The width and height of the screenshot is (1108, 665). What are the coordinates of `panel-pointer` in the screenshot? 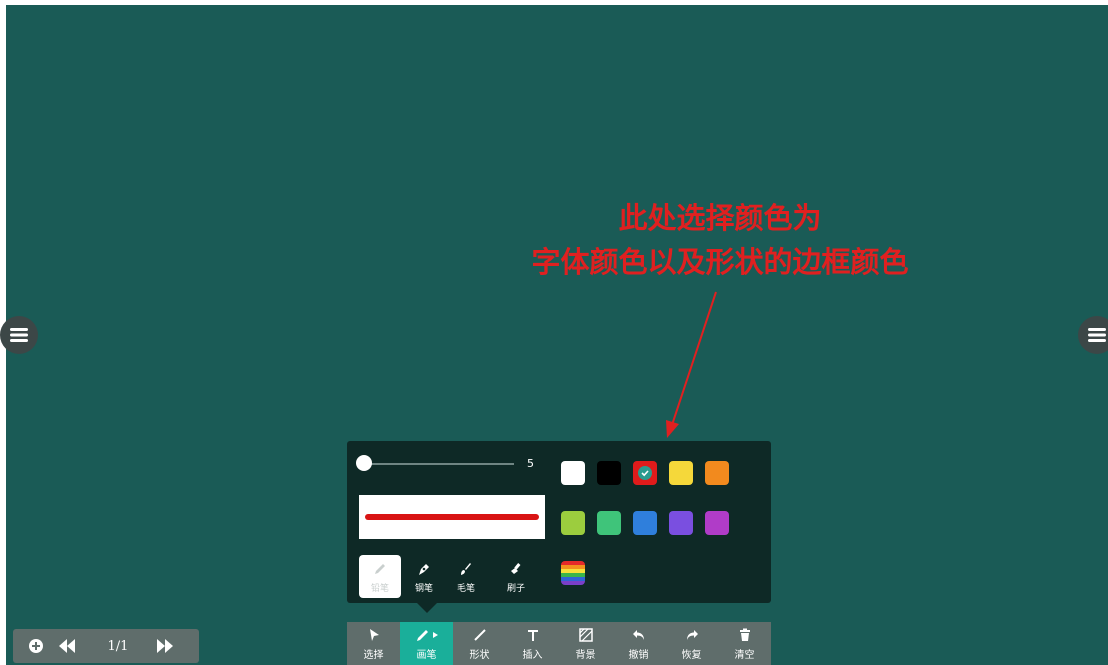 It's located at (427, 608).